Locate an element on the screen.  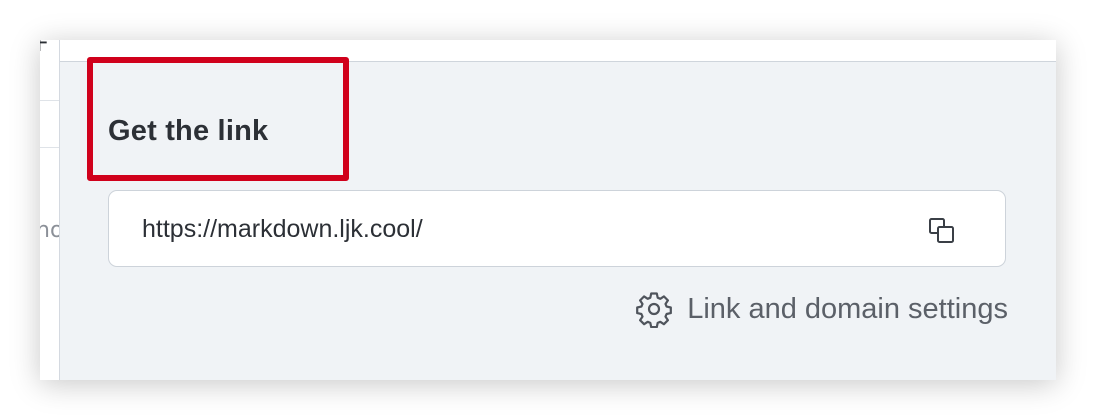
annotation-highlight-box is located at coordinates (218, 119).